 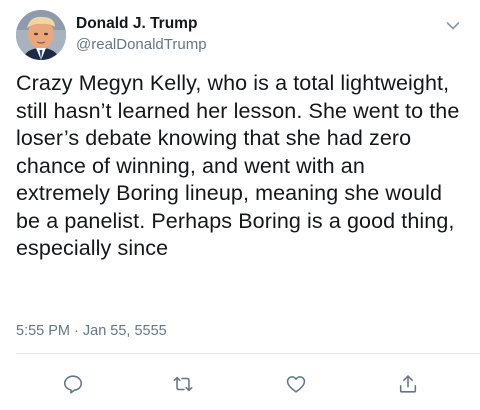 I want to click on avatar-image, so click(x=41, y=35).